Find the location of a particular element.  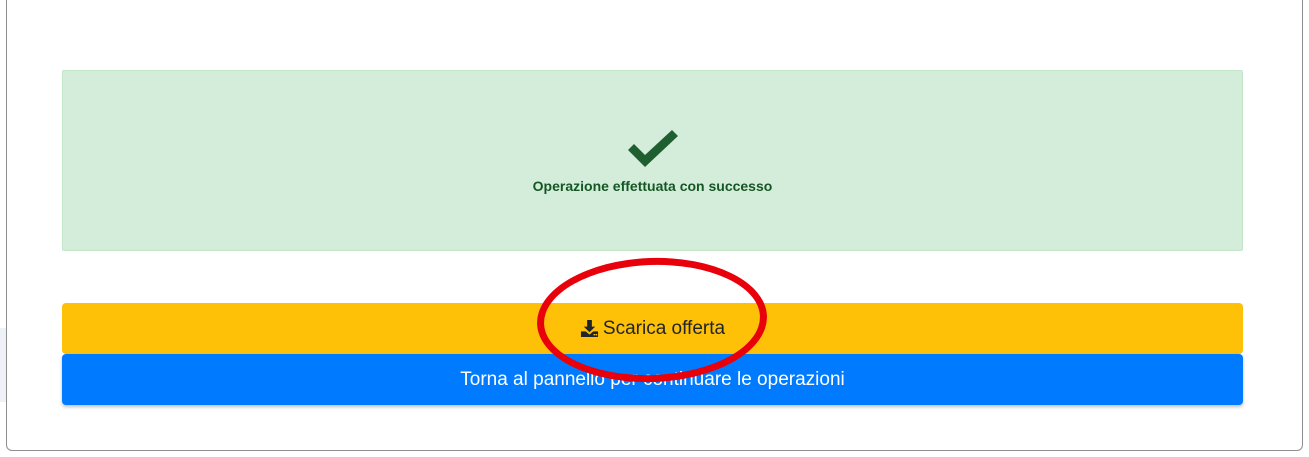

check-icon is located at coordinates (652, 148).